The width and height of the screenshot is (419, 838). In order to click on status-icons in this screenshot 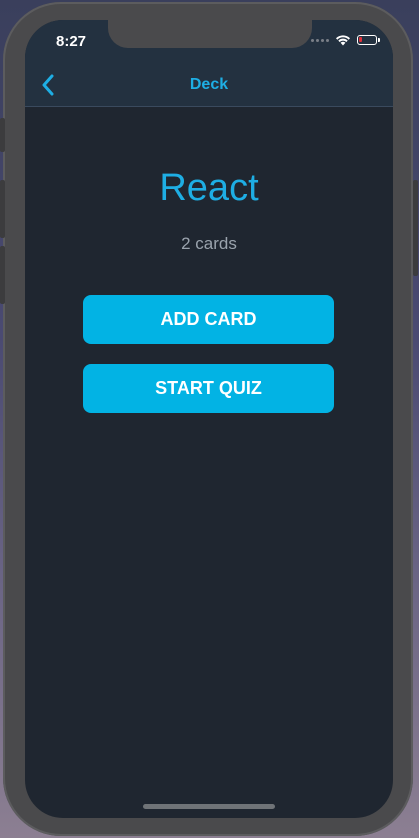, I will do `click(345, 40)`.